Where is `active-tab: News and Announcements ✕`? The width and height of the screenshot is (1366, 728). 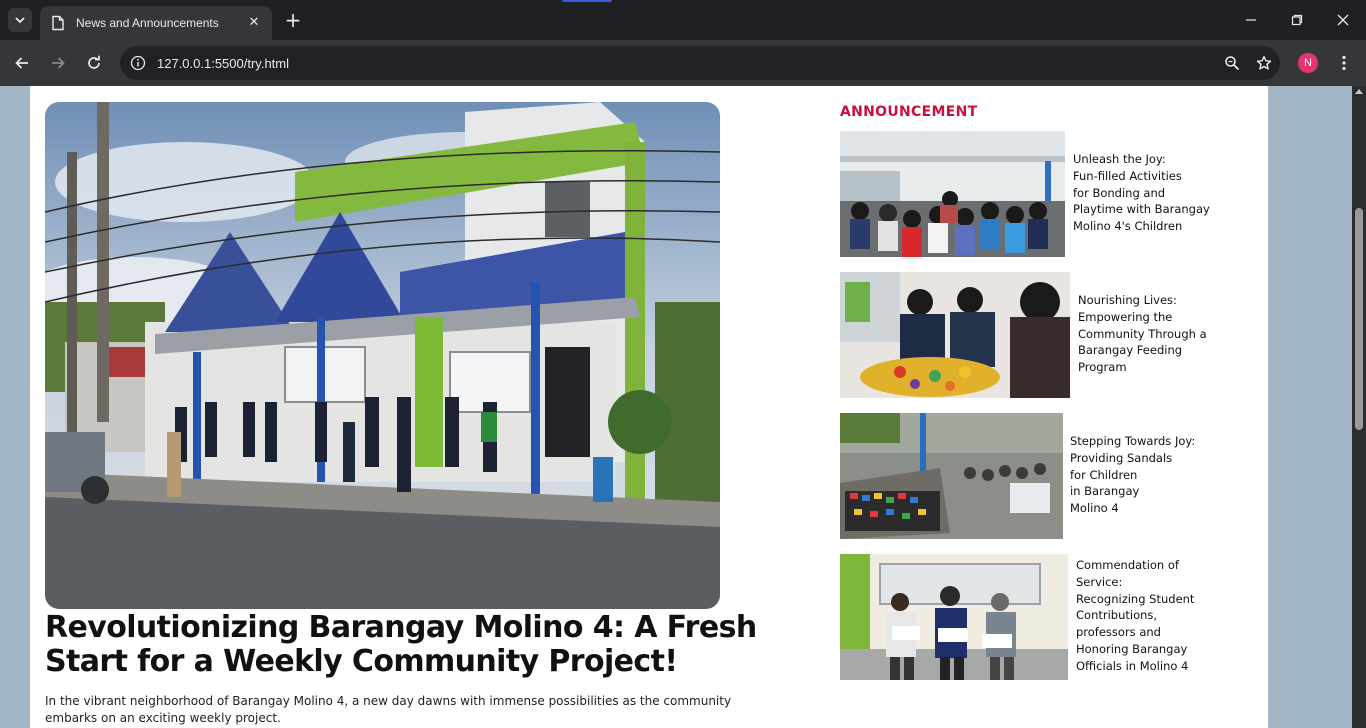
active-tab: News and Announcements ✕ is located at coordinates (156, 23).